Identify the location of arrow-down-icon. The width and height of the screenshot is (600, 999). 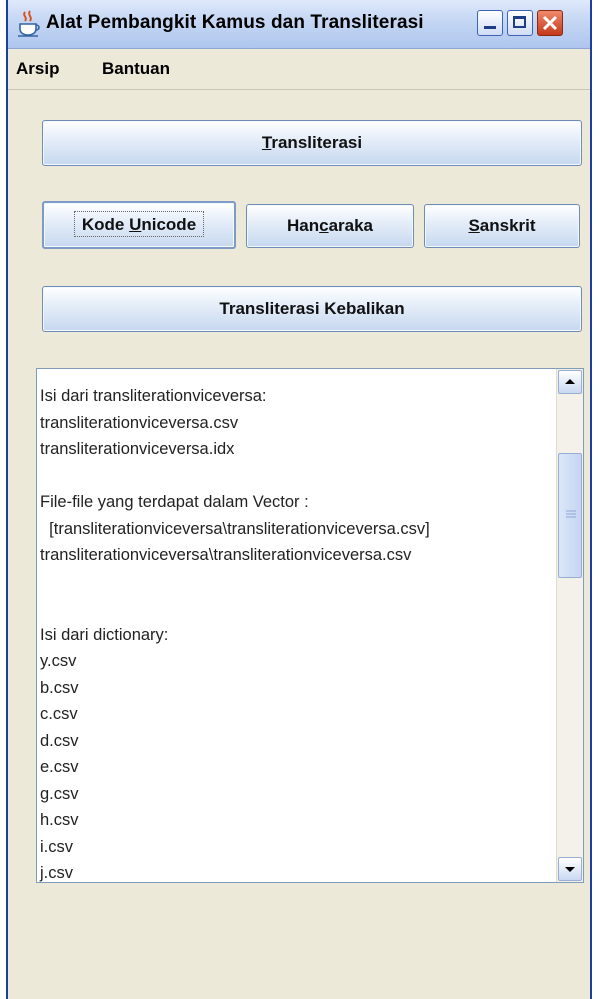
(570, 869).